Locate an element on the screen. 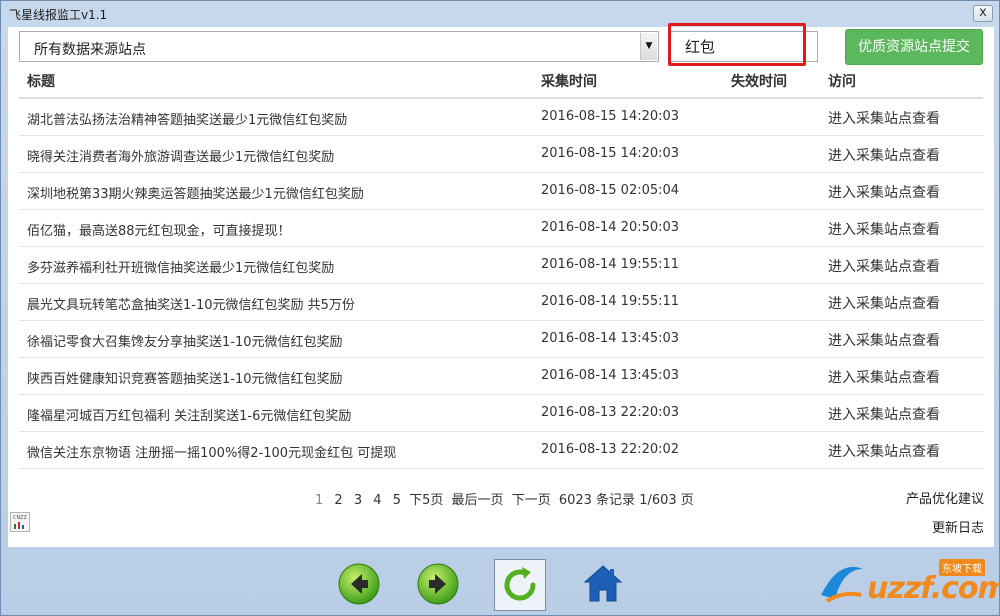 The width and height of the screenshot is (1000, 616). pagination: 1 2 3 4 5 下5页 最后一页 下一页 6023 条记录 1/603 页 is located at coordinates (508, 498).